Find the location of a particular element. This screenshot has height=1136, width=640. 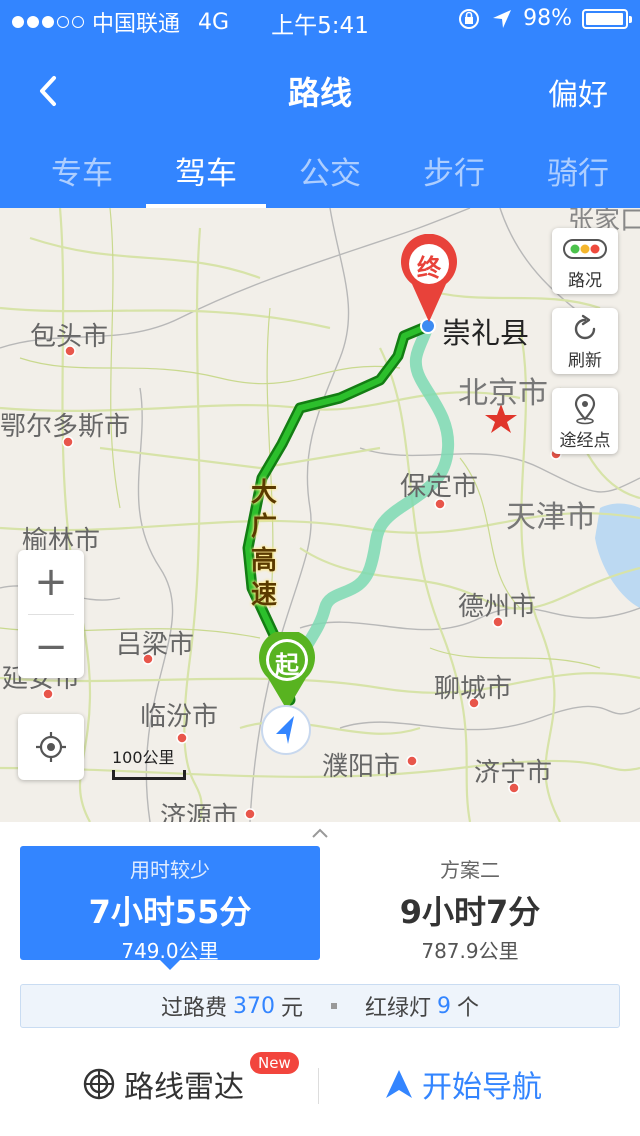

chevron-up-icon is located at coordinates (320, 833).